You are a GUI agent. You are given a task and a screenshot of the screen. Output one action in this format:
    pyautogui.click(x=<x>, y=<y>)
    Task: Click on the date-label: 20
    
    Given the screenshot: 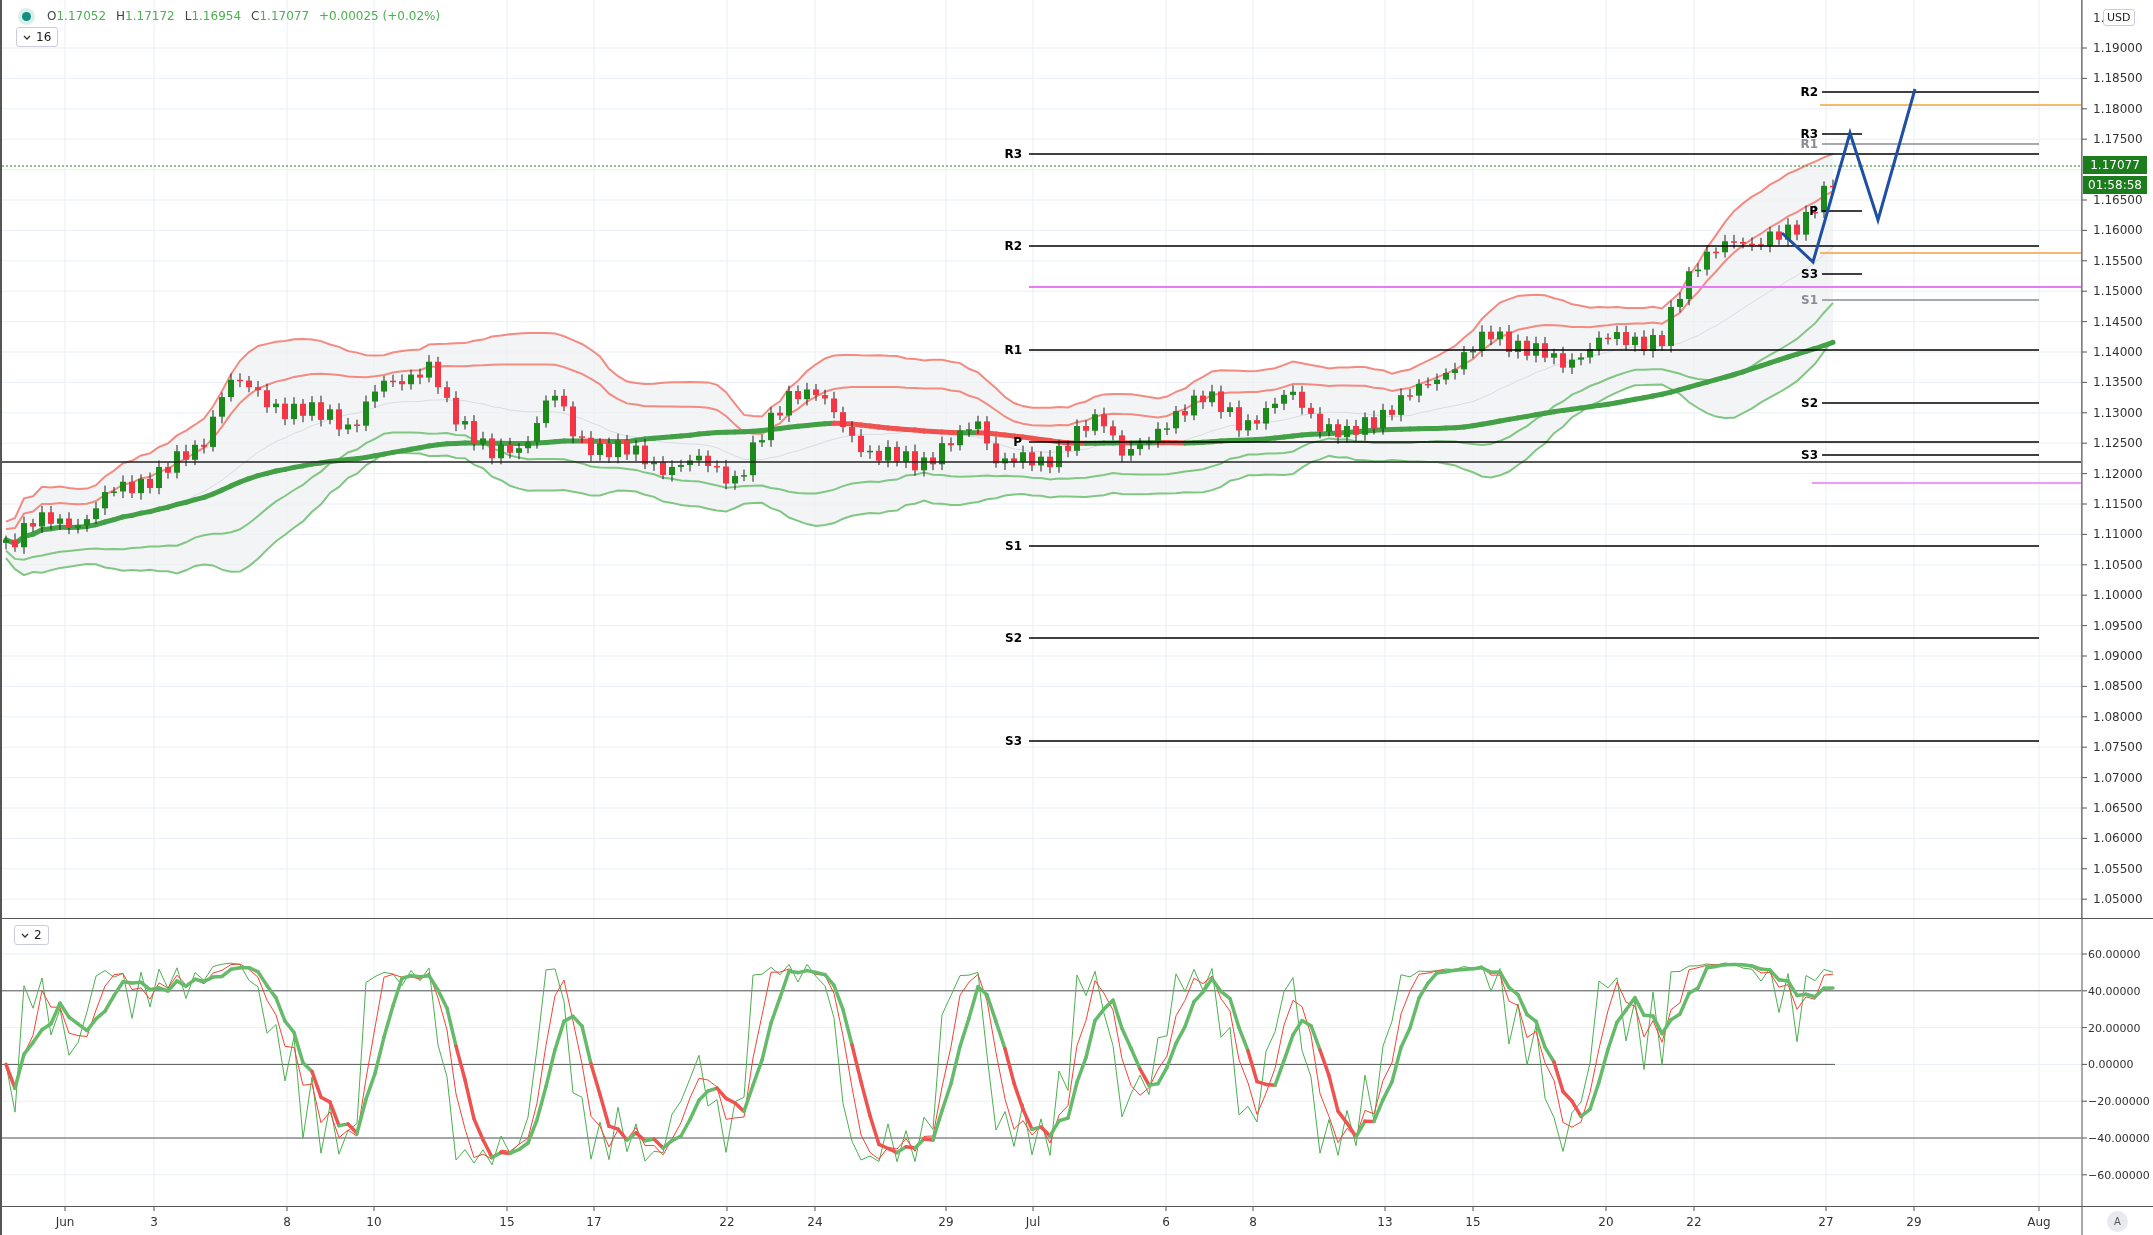 What is the action you would take?
    pyautogui.click(x=1606, y=1222)
    